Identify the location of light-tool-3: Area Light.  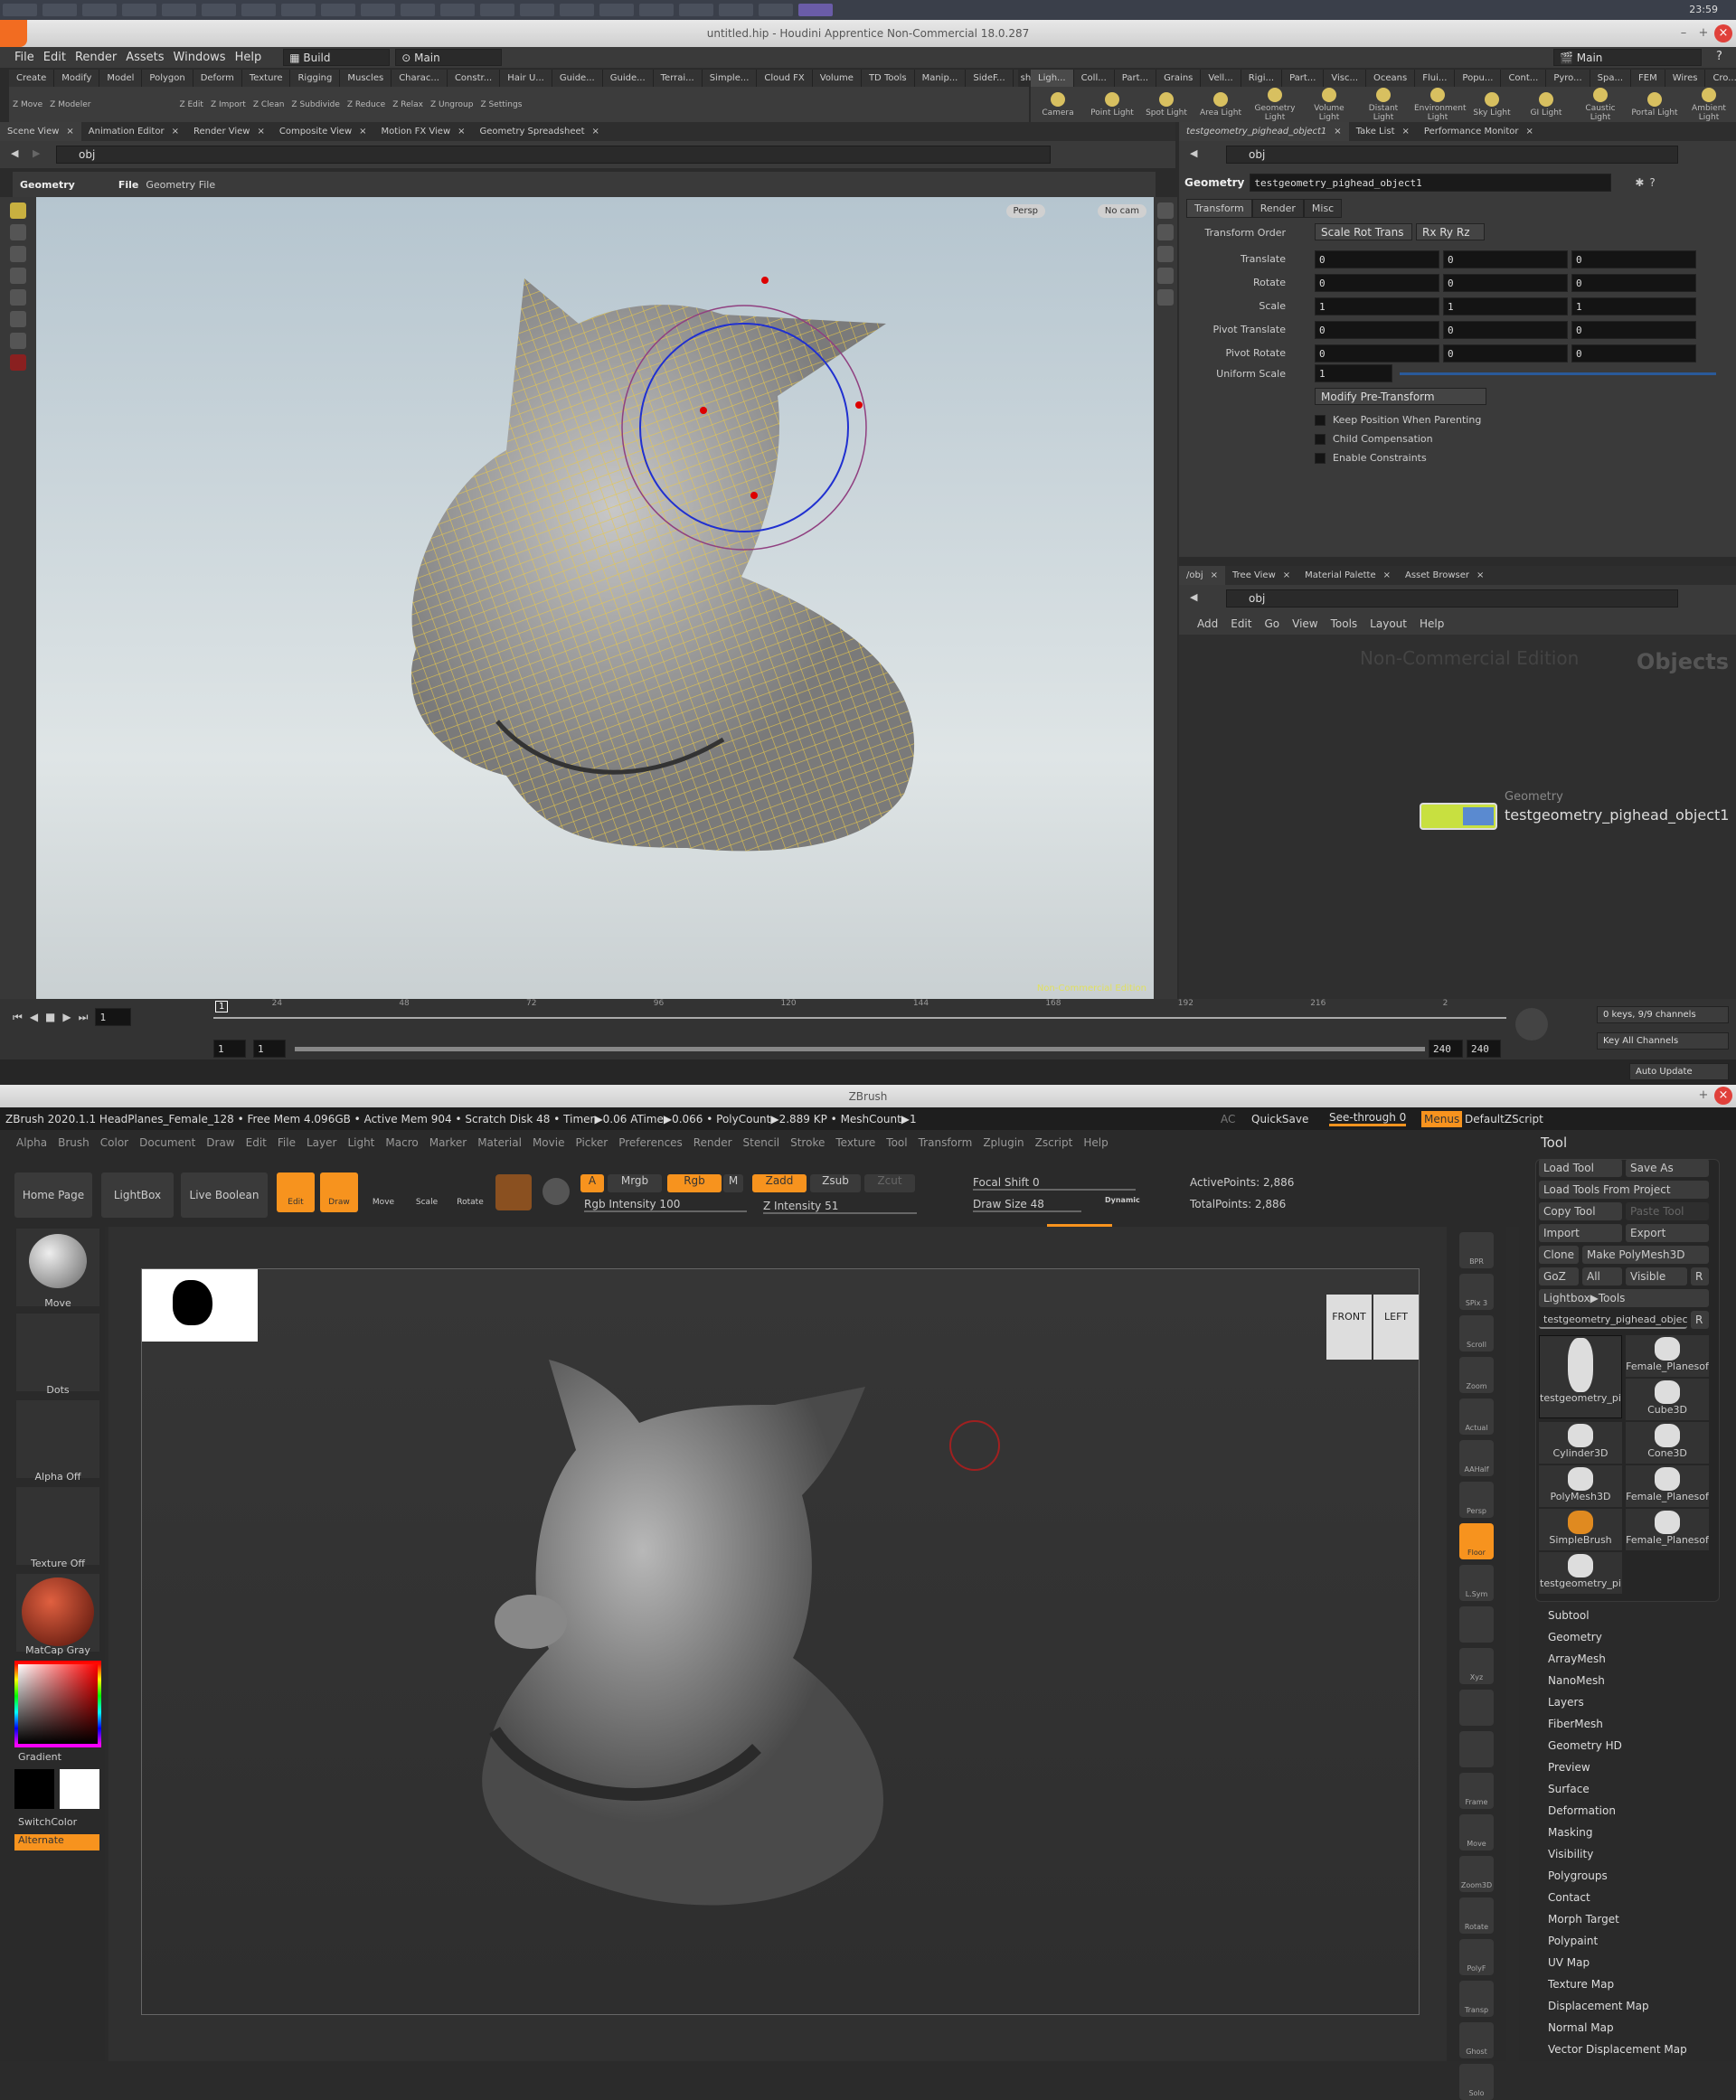
(1220, 104).